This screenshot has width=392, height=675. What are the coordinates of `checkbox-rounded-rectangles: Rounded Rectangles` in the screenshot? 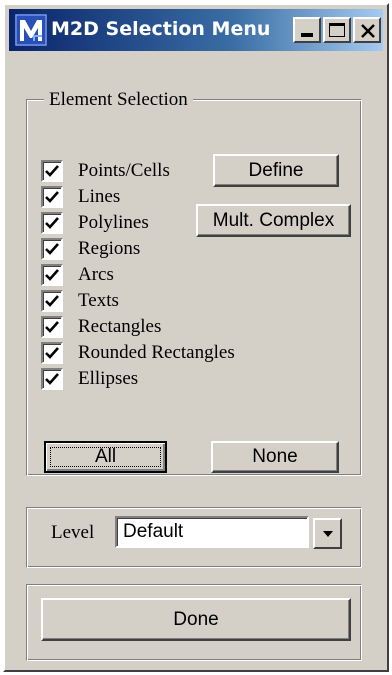 It's located at (138, 353).